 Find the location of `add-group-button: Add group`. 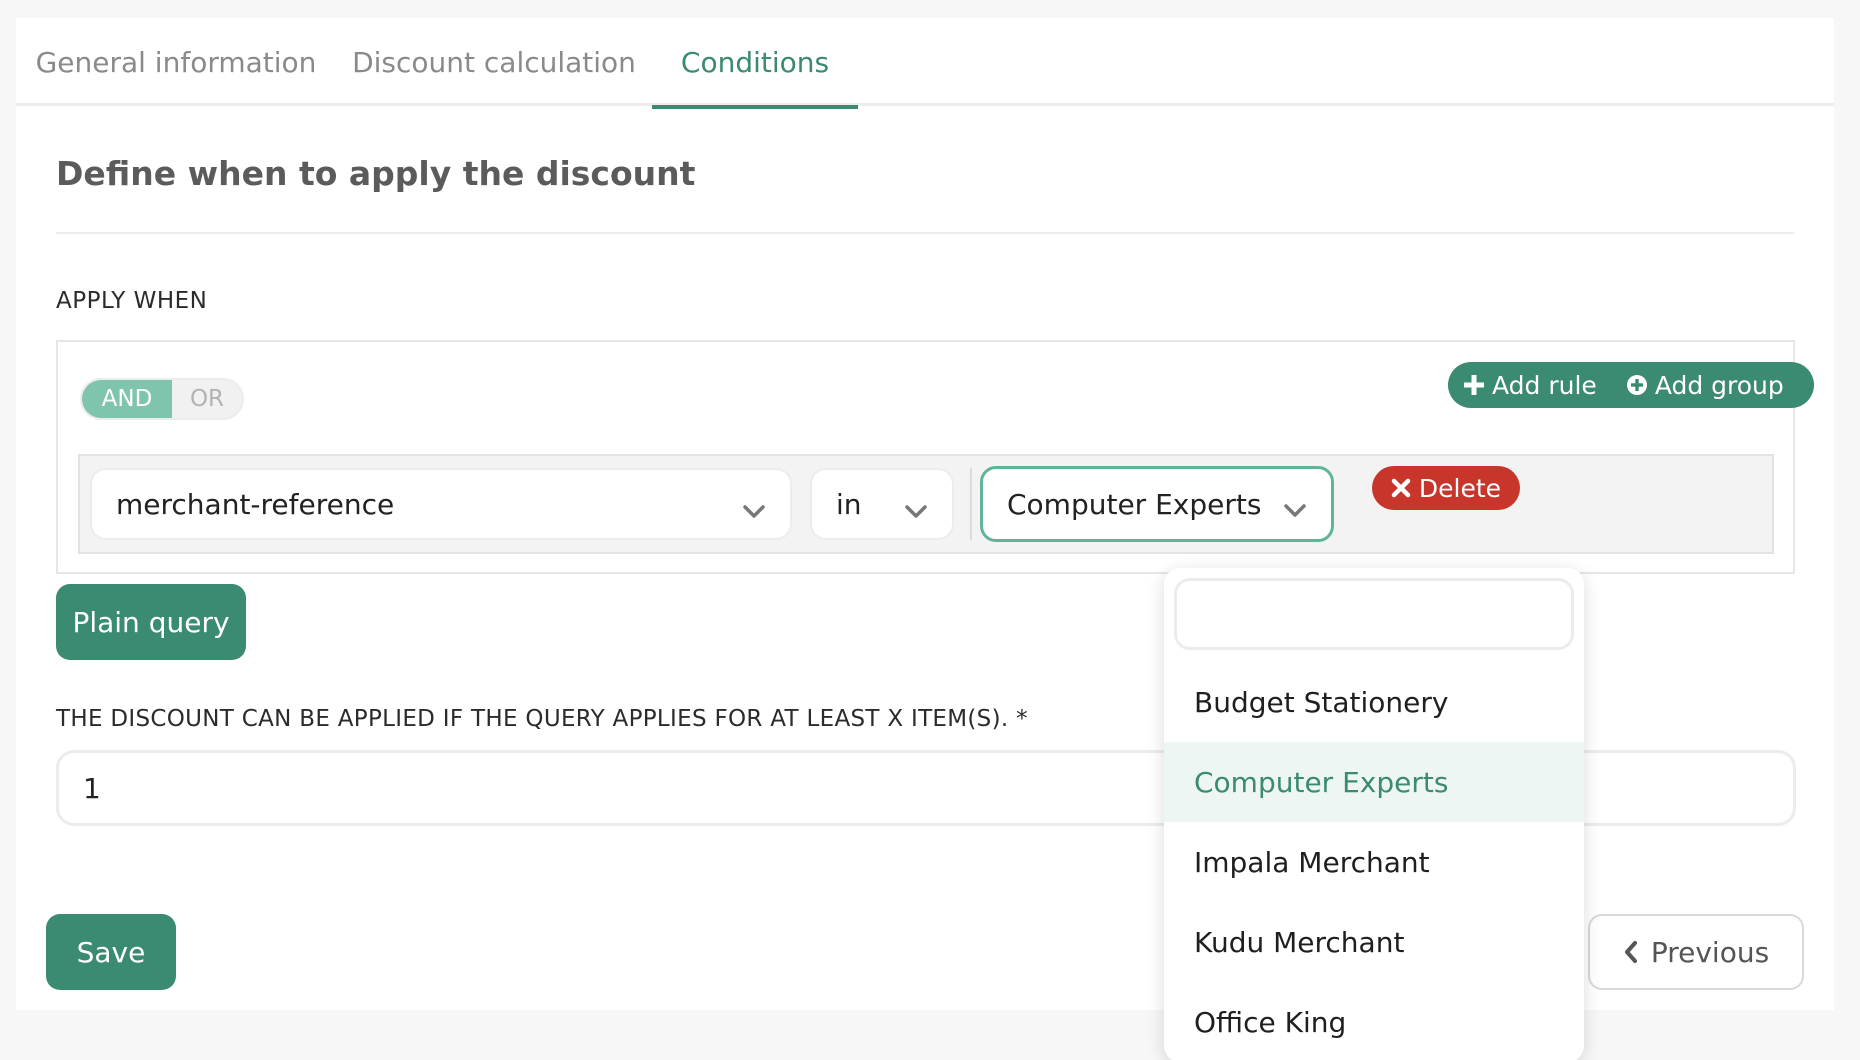

add-group-button: Add group is located at coordinates (1705, 385).